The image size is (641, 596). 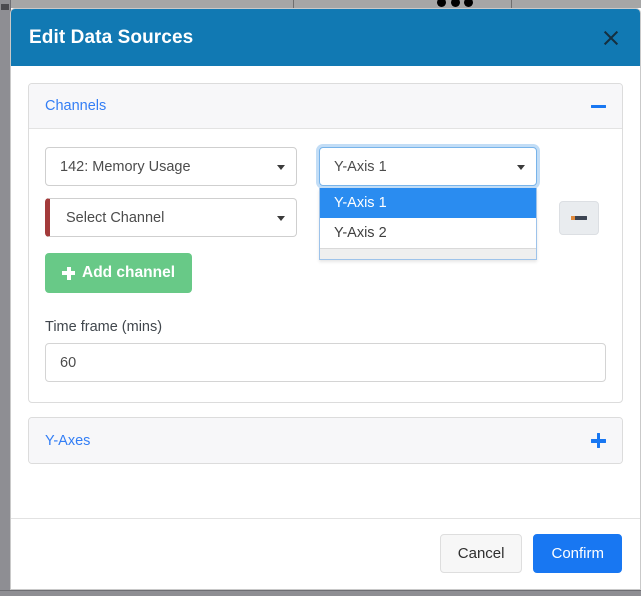 I want to click on remove-channel-button, so click(x=579, y=218).